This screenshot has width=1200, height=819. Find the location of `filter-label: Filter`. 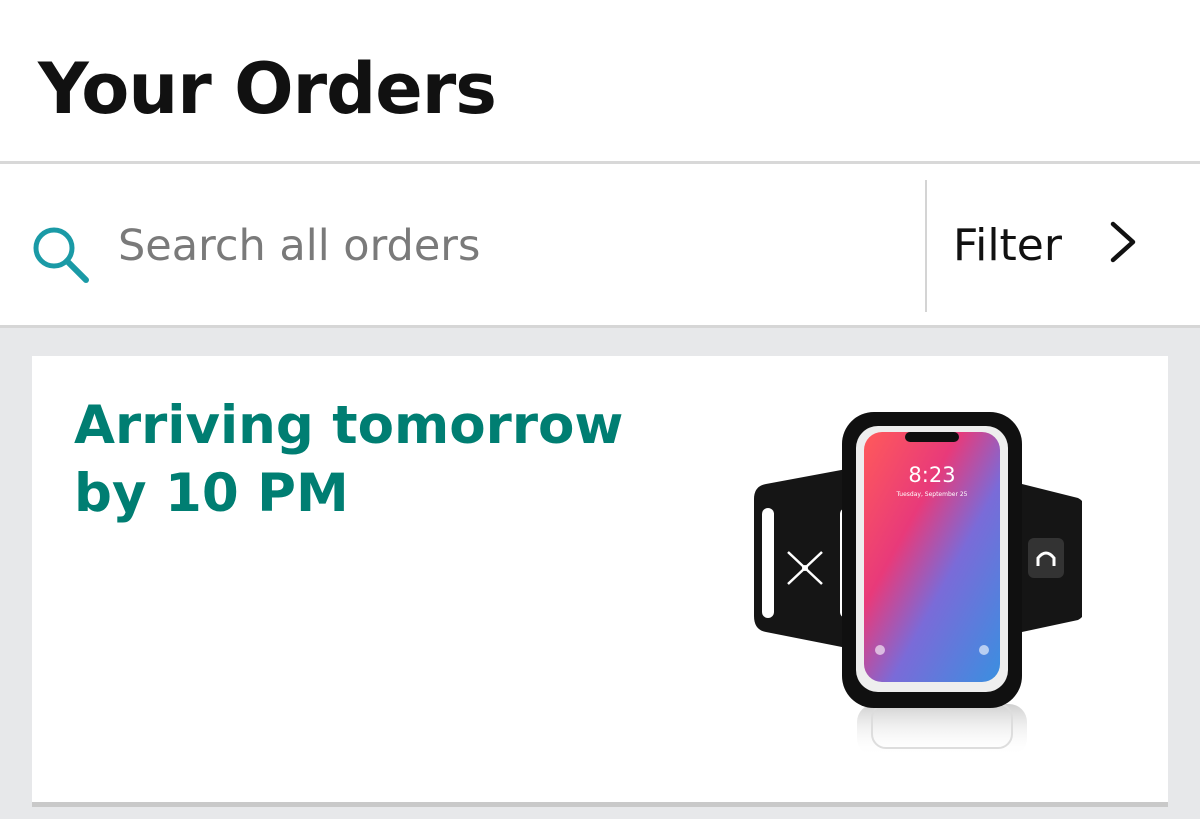

filter-label: Filter is located at coordinates (1007, 245).